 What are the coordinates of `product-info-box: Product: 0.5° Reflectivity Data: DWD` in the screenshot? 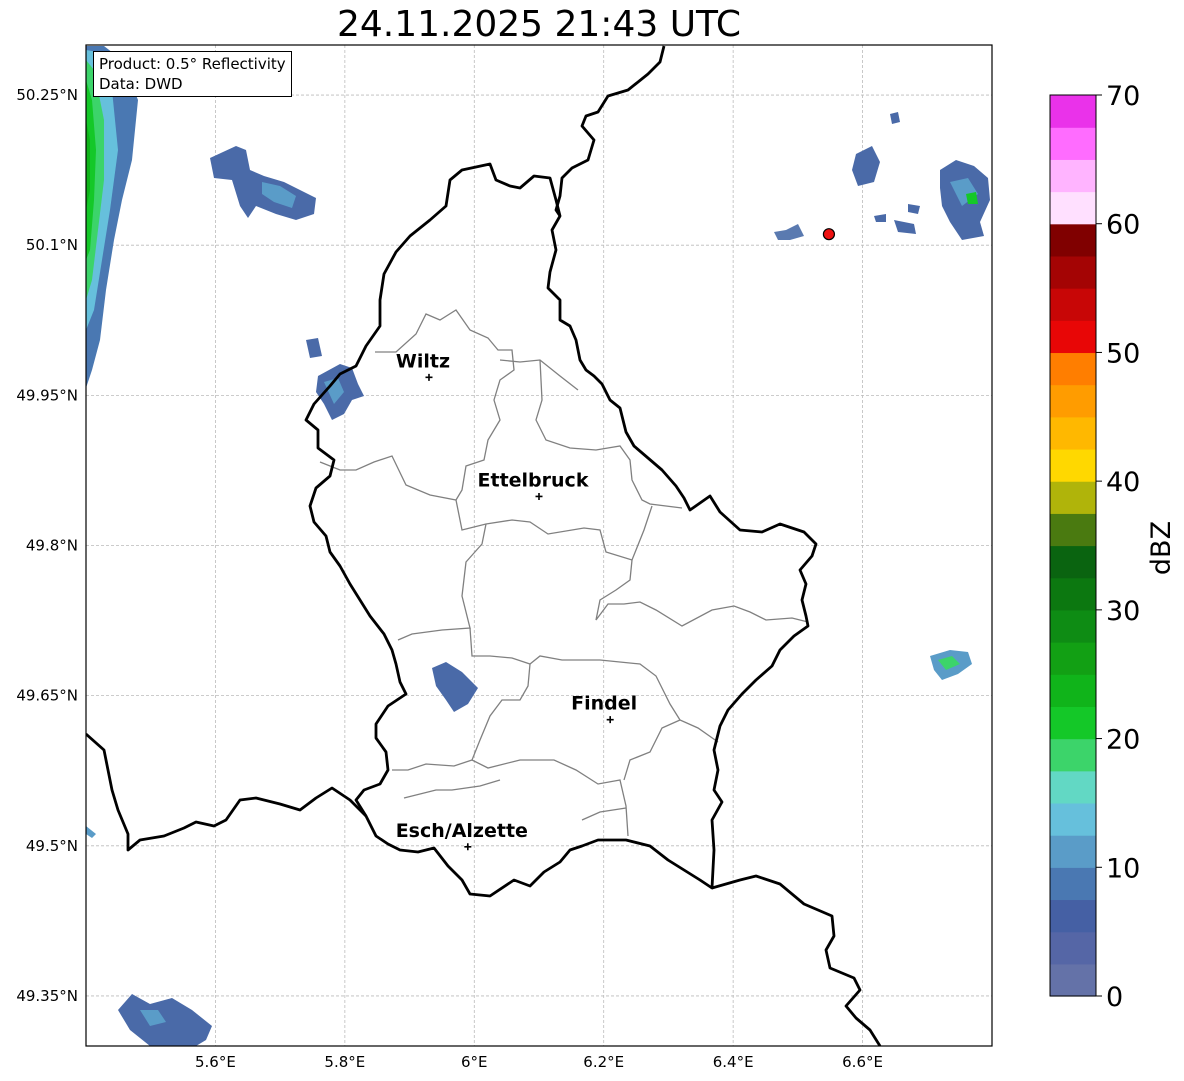 It's located at (192, 74).